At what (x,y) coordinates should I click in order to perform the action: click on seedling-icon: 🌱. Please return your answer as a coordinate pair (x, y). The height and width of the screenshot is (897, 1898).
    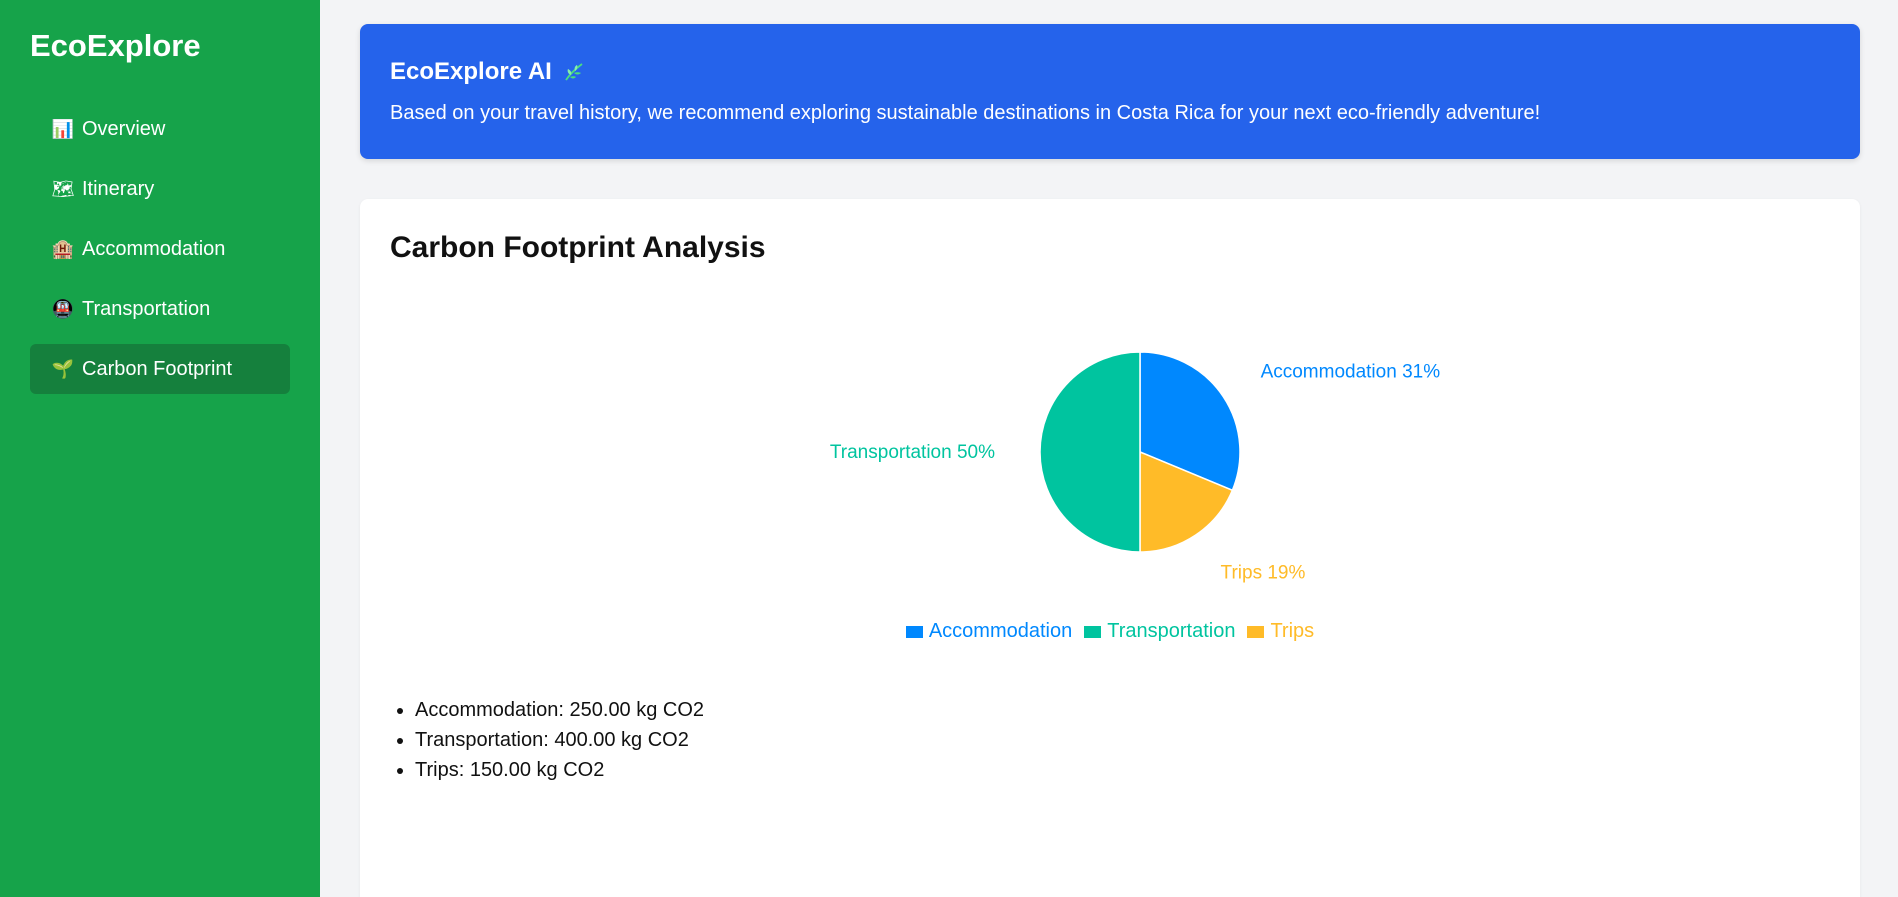
    Looking at the image, I should click on (63, 369).